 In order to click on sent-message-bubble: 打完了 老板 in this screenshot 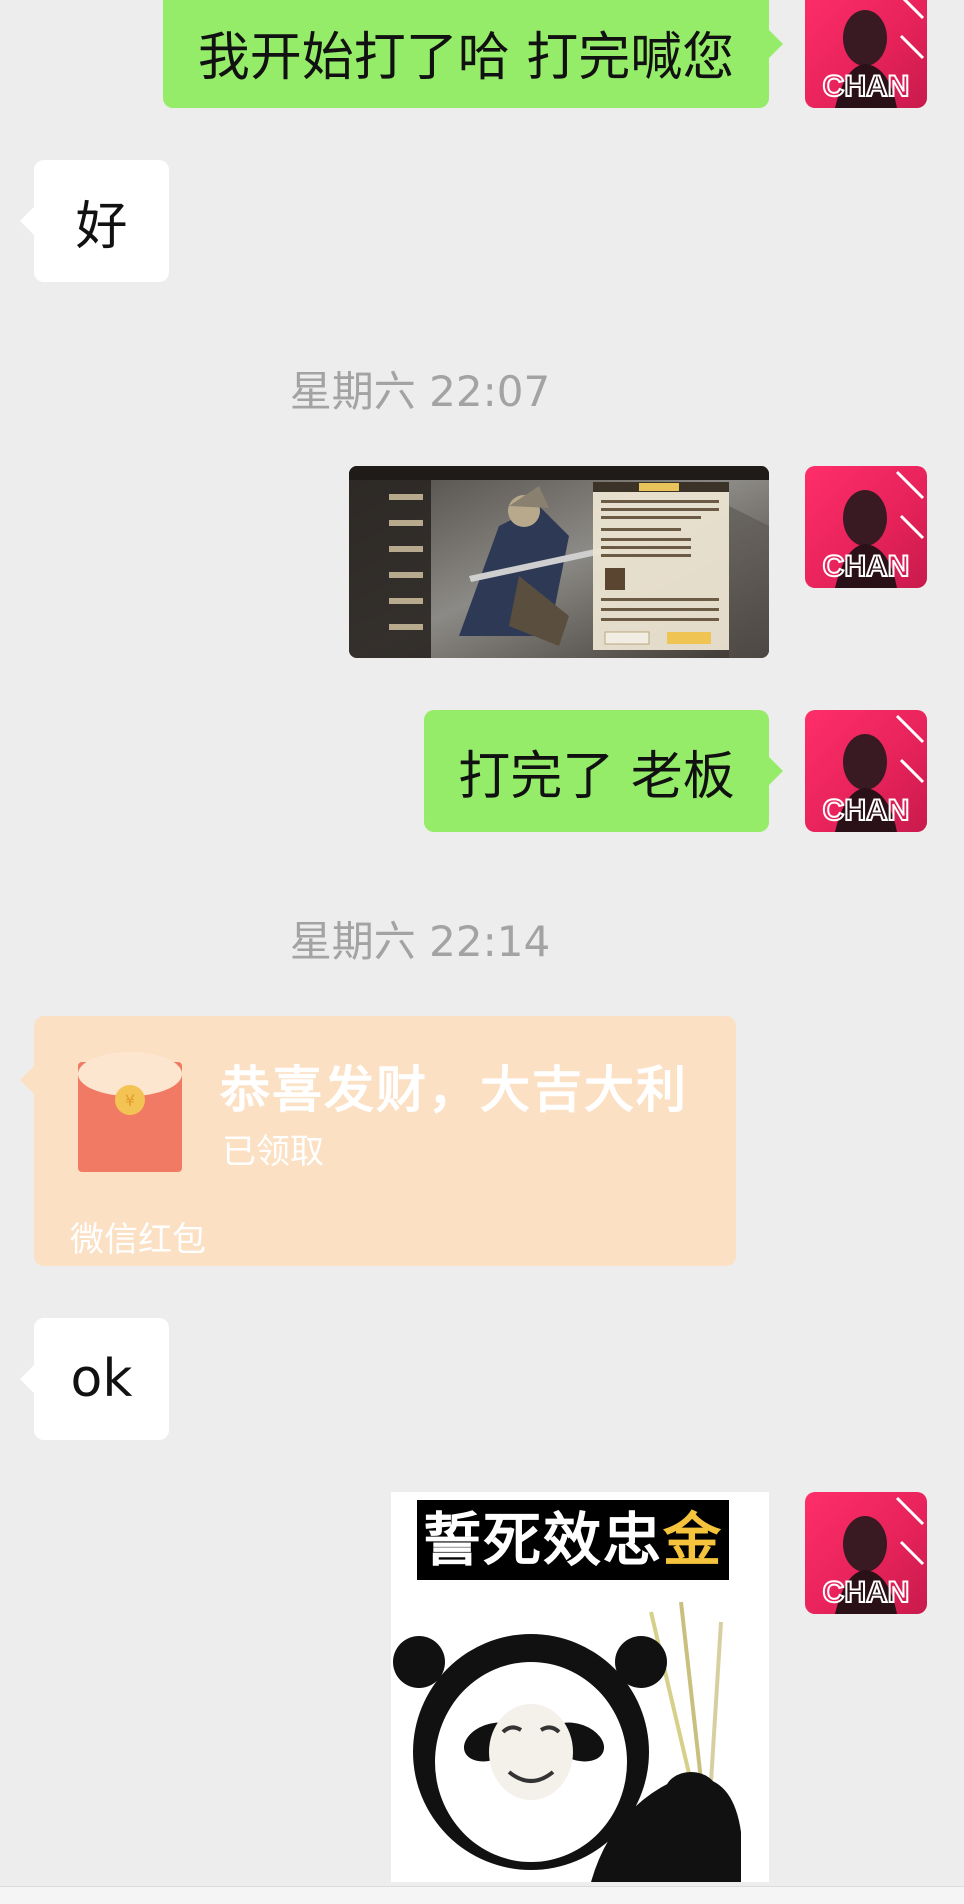, I will do `click(603, 771)`.